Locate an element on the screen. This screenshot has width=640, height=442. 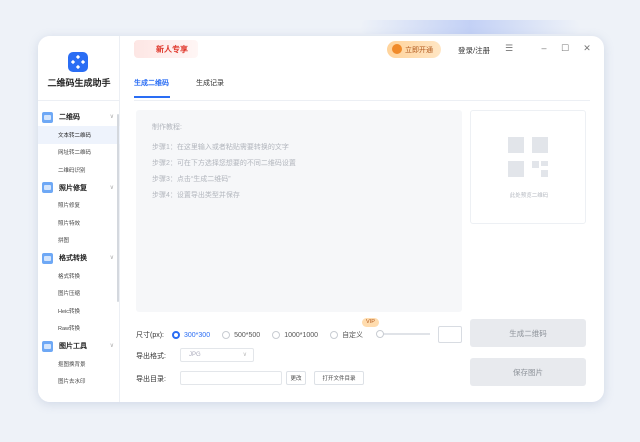
tutorial-step: 步骤2：可在下方选择您想要的不同二维码设置 is located at coordinates (224, 163).